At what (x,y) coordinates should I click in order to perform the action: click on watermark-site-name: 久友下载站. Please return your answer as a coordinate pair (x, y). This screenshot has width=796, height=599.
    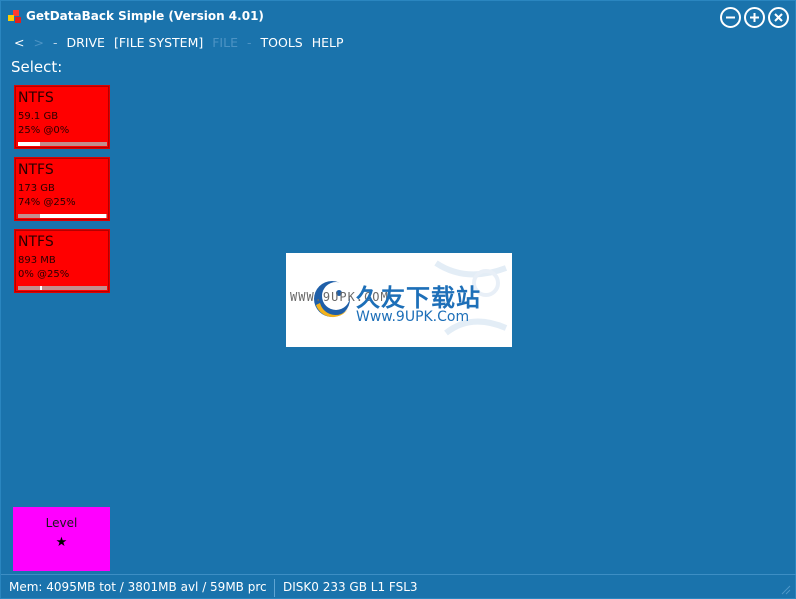
    Looking at the image, I should click on (418, 298).